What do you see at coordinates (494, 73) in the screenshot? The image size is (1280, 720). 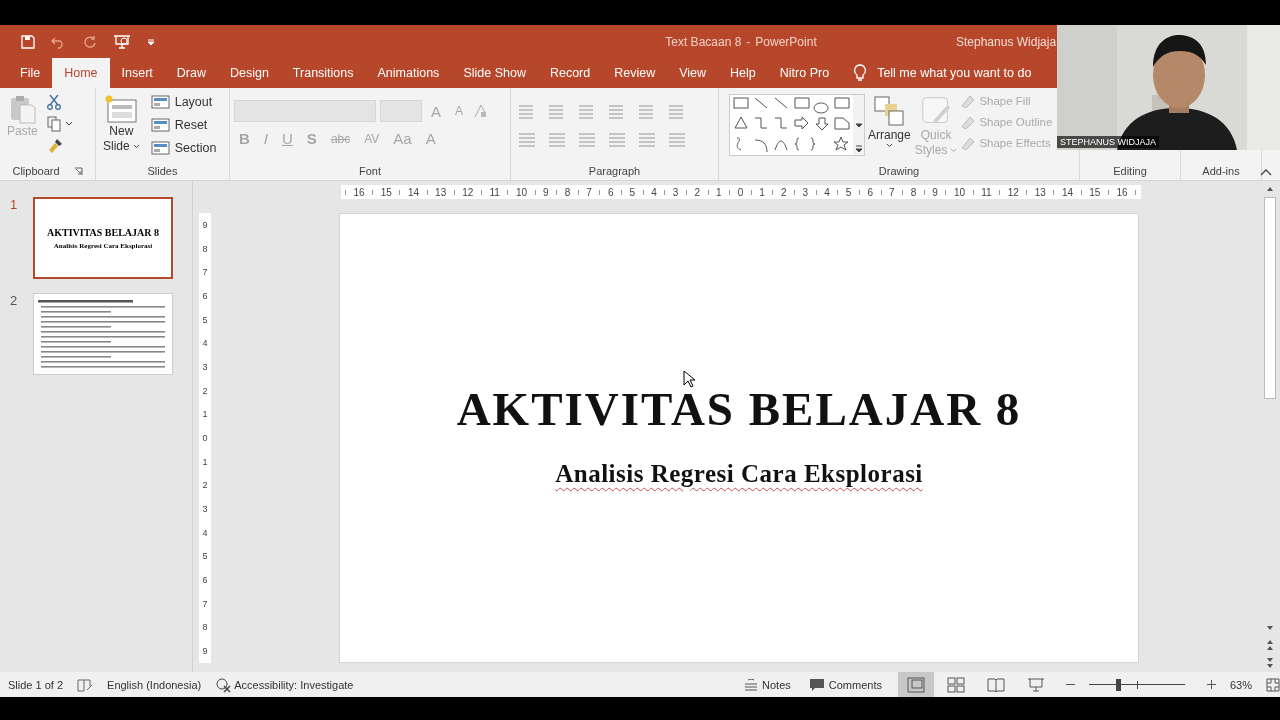 I see `ribbon-tab: Slide Show` at bounding box center [494, 73].